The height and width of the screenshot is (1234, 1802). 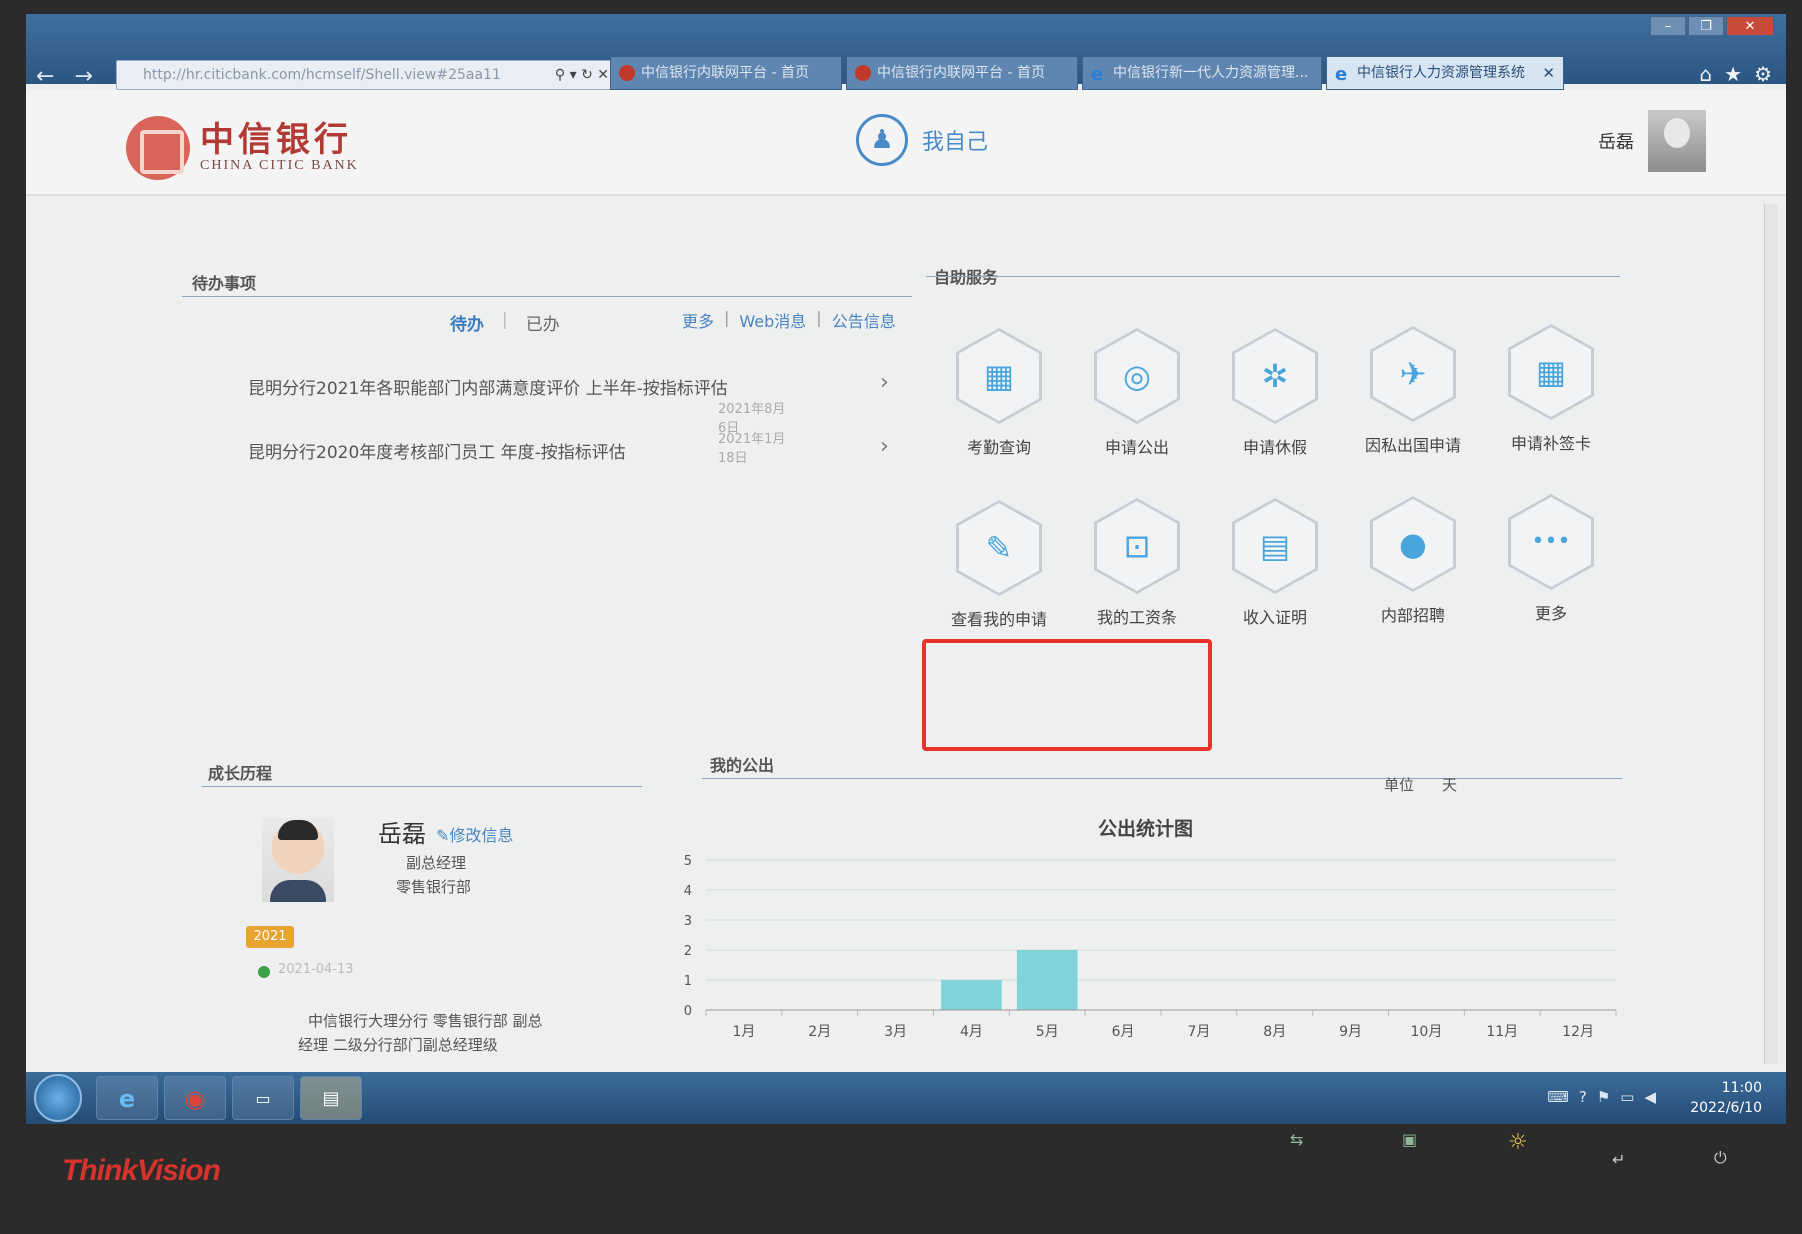 What do you see at coordinates (772, 320) in the screenshot?
I see `link-web-messages: Web消息` at bounding box center [772, 320].